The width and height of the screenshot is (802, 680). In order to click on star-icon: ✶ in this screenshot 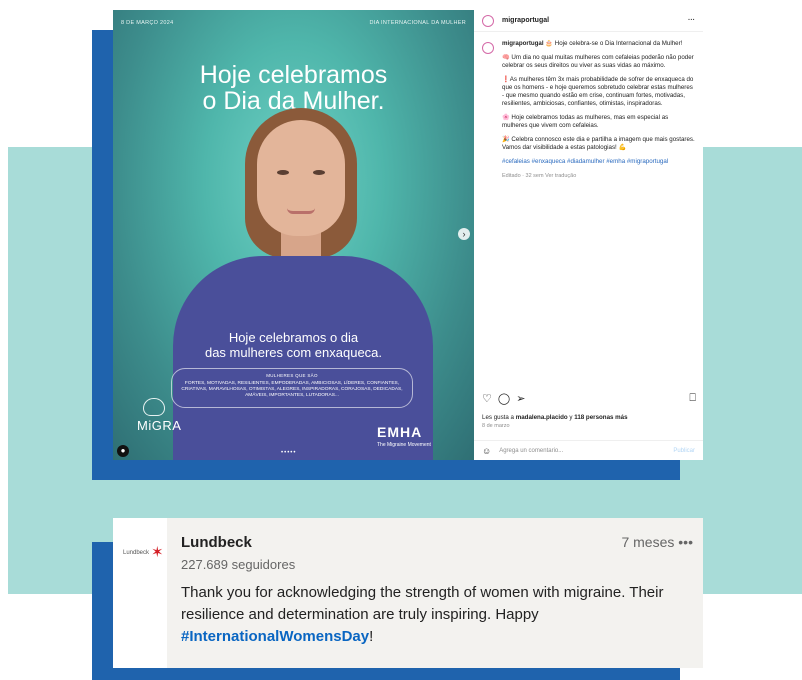, I will do `click(157, 552)`.